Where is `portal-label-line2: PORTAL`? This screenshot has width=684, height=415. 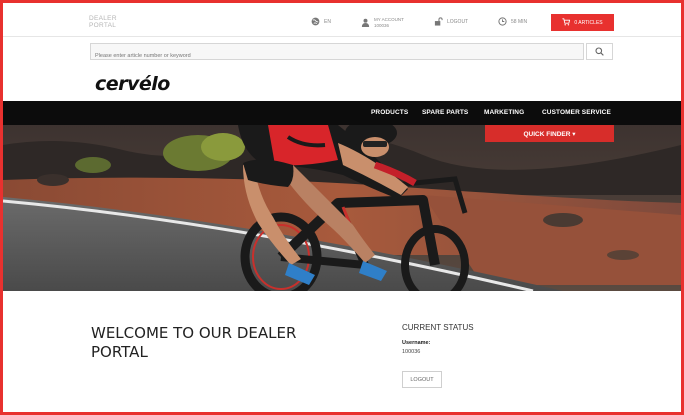
portal-label-line2: PORTAL is located at coordinates (103, 25).